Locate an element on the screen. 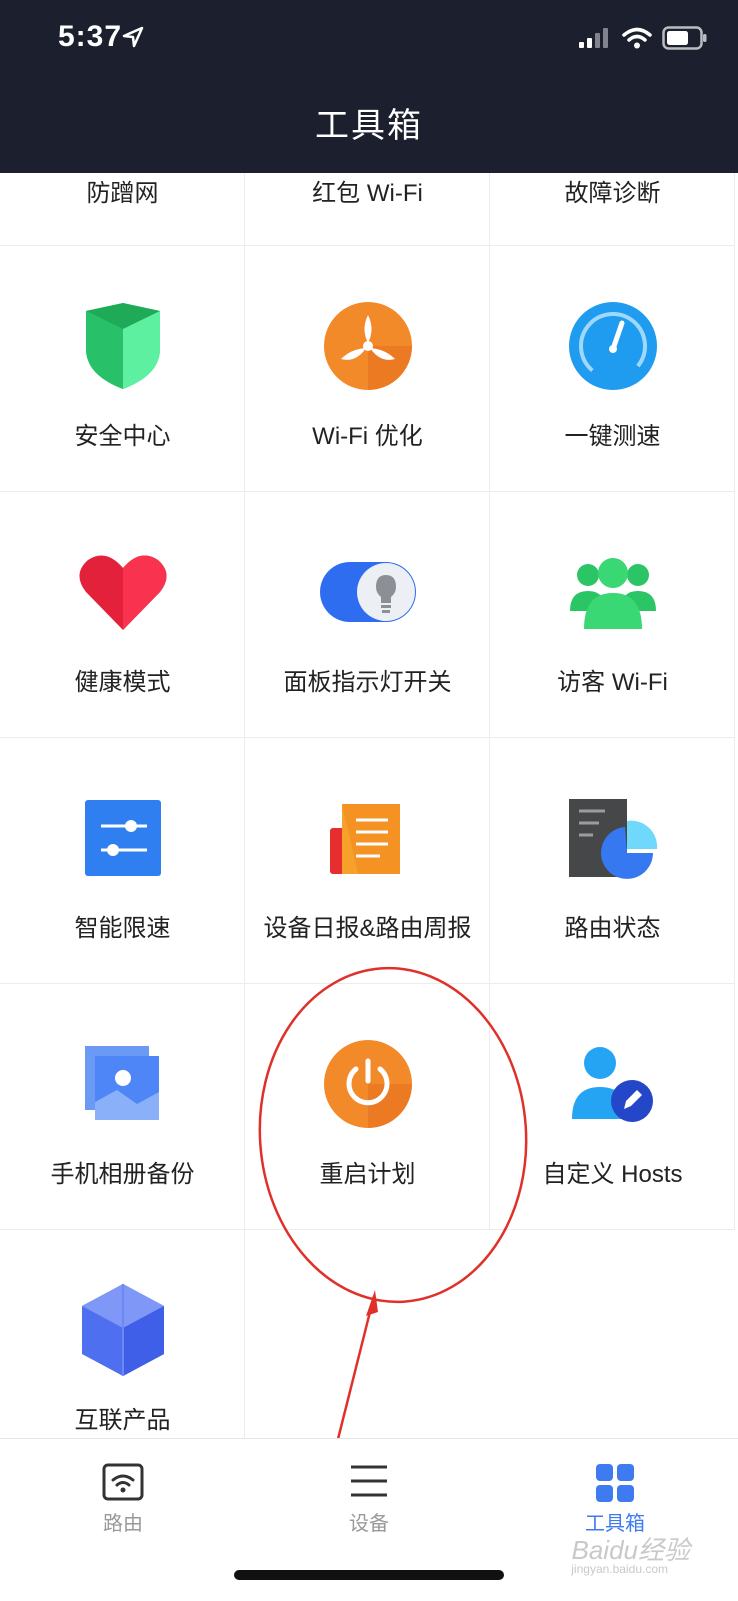 This screenshot has height=1601, width=738. tool-label: Wi-Fi 优化 is located at coordinates (367, 436).